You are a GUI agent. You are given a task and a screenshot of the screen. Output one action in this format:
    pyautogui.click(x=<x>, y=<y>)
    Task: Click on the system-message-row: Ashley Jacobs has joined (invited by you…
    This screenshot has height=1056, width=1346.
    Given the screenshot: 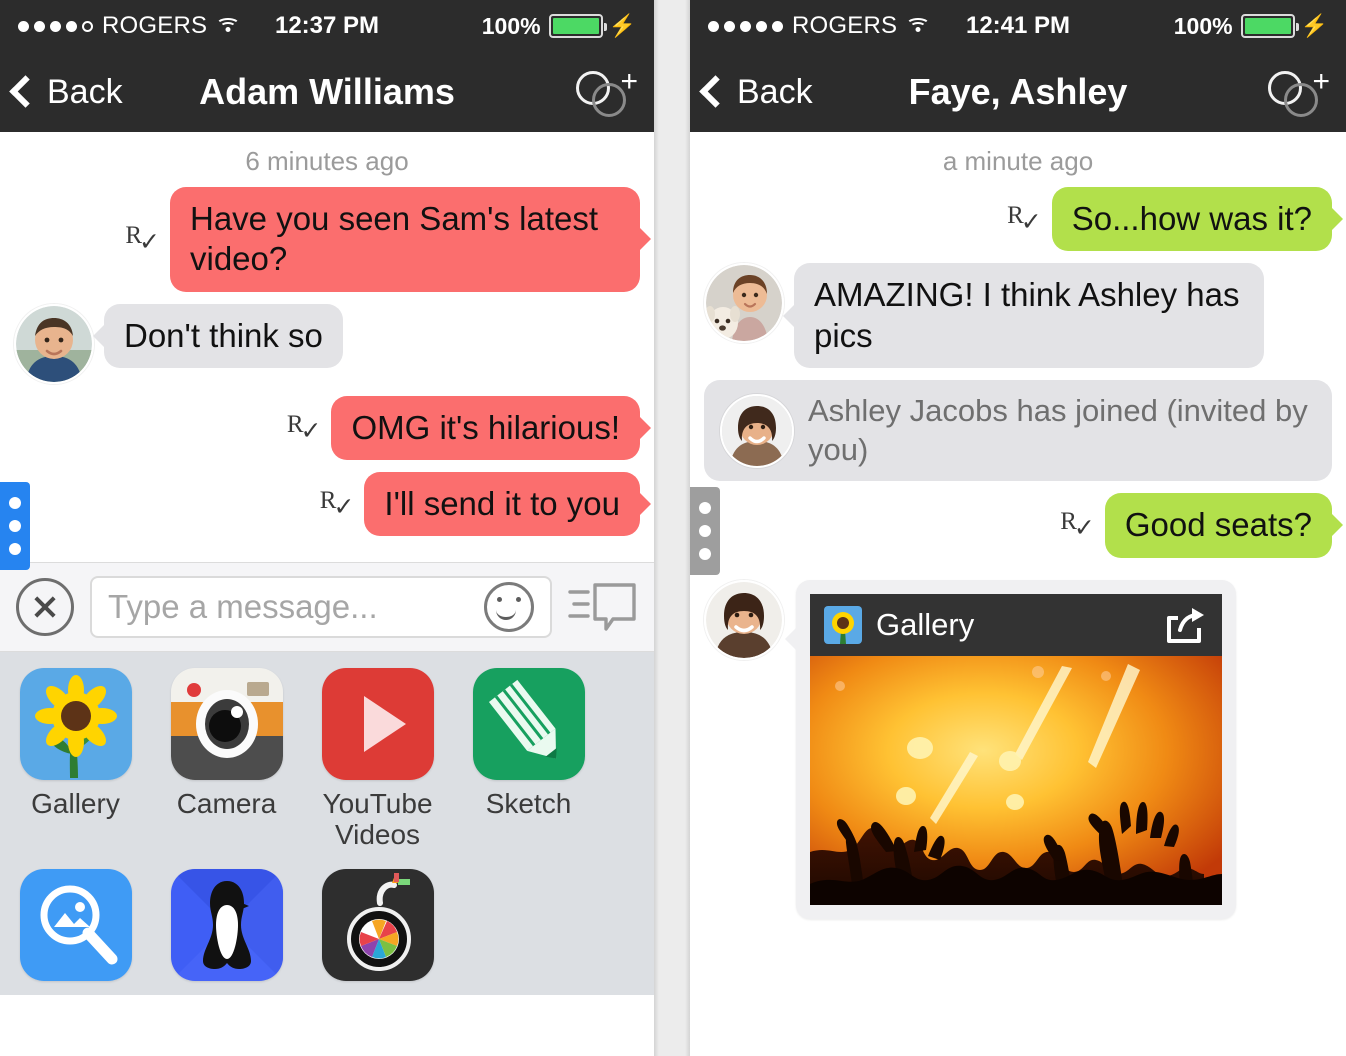 What is the action you would take?
    pyautogui.click(x=1018, y=436)
    